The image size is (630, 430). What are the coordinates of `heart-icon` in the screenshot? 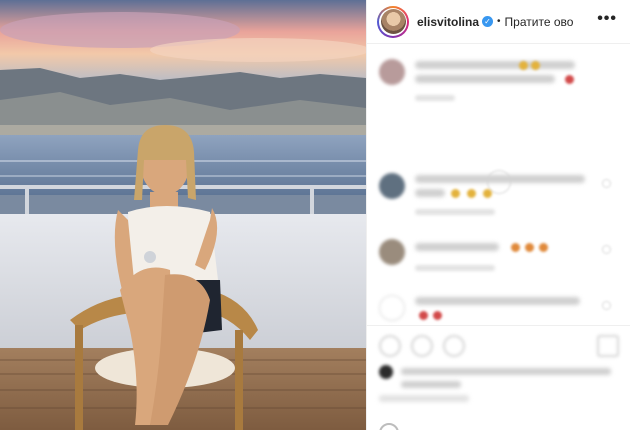 It's located at (390, 346).